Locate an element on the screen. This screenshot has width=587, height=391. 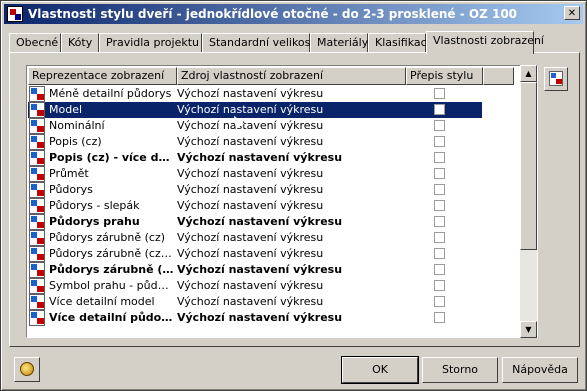
representation-name: Půdorys zárubně (cz) is located at coordinates (107, 237).